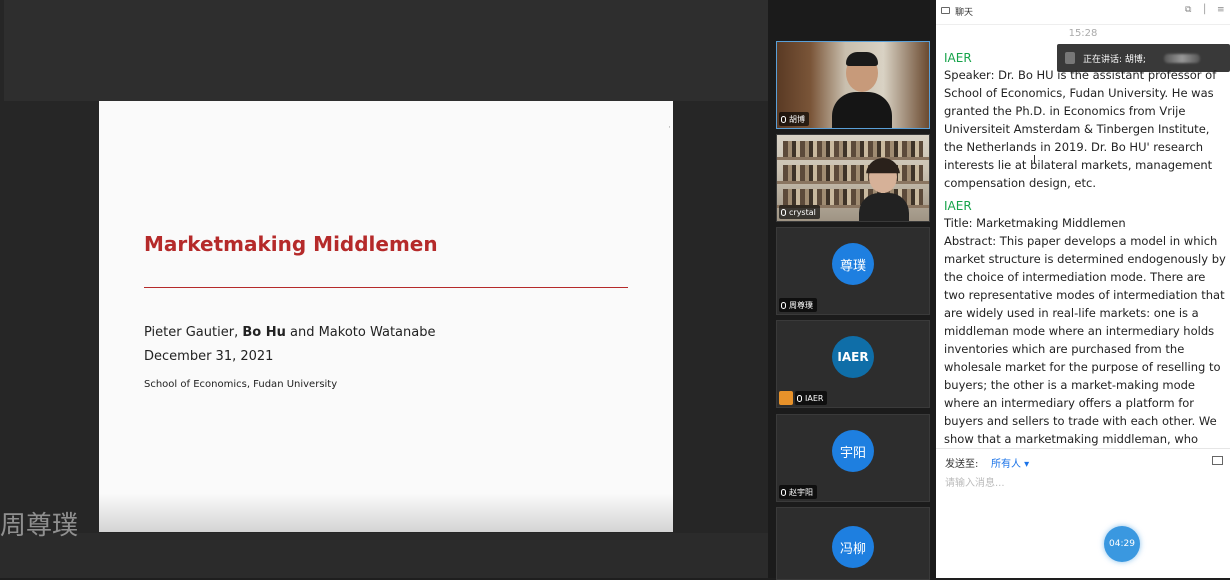 This screenshot has height=580, width=1230. I want to click on name-tag: 赵宇阳, so click(798, 492).